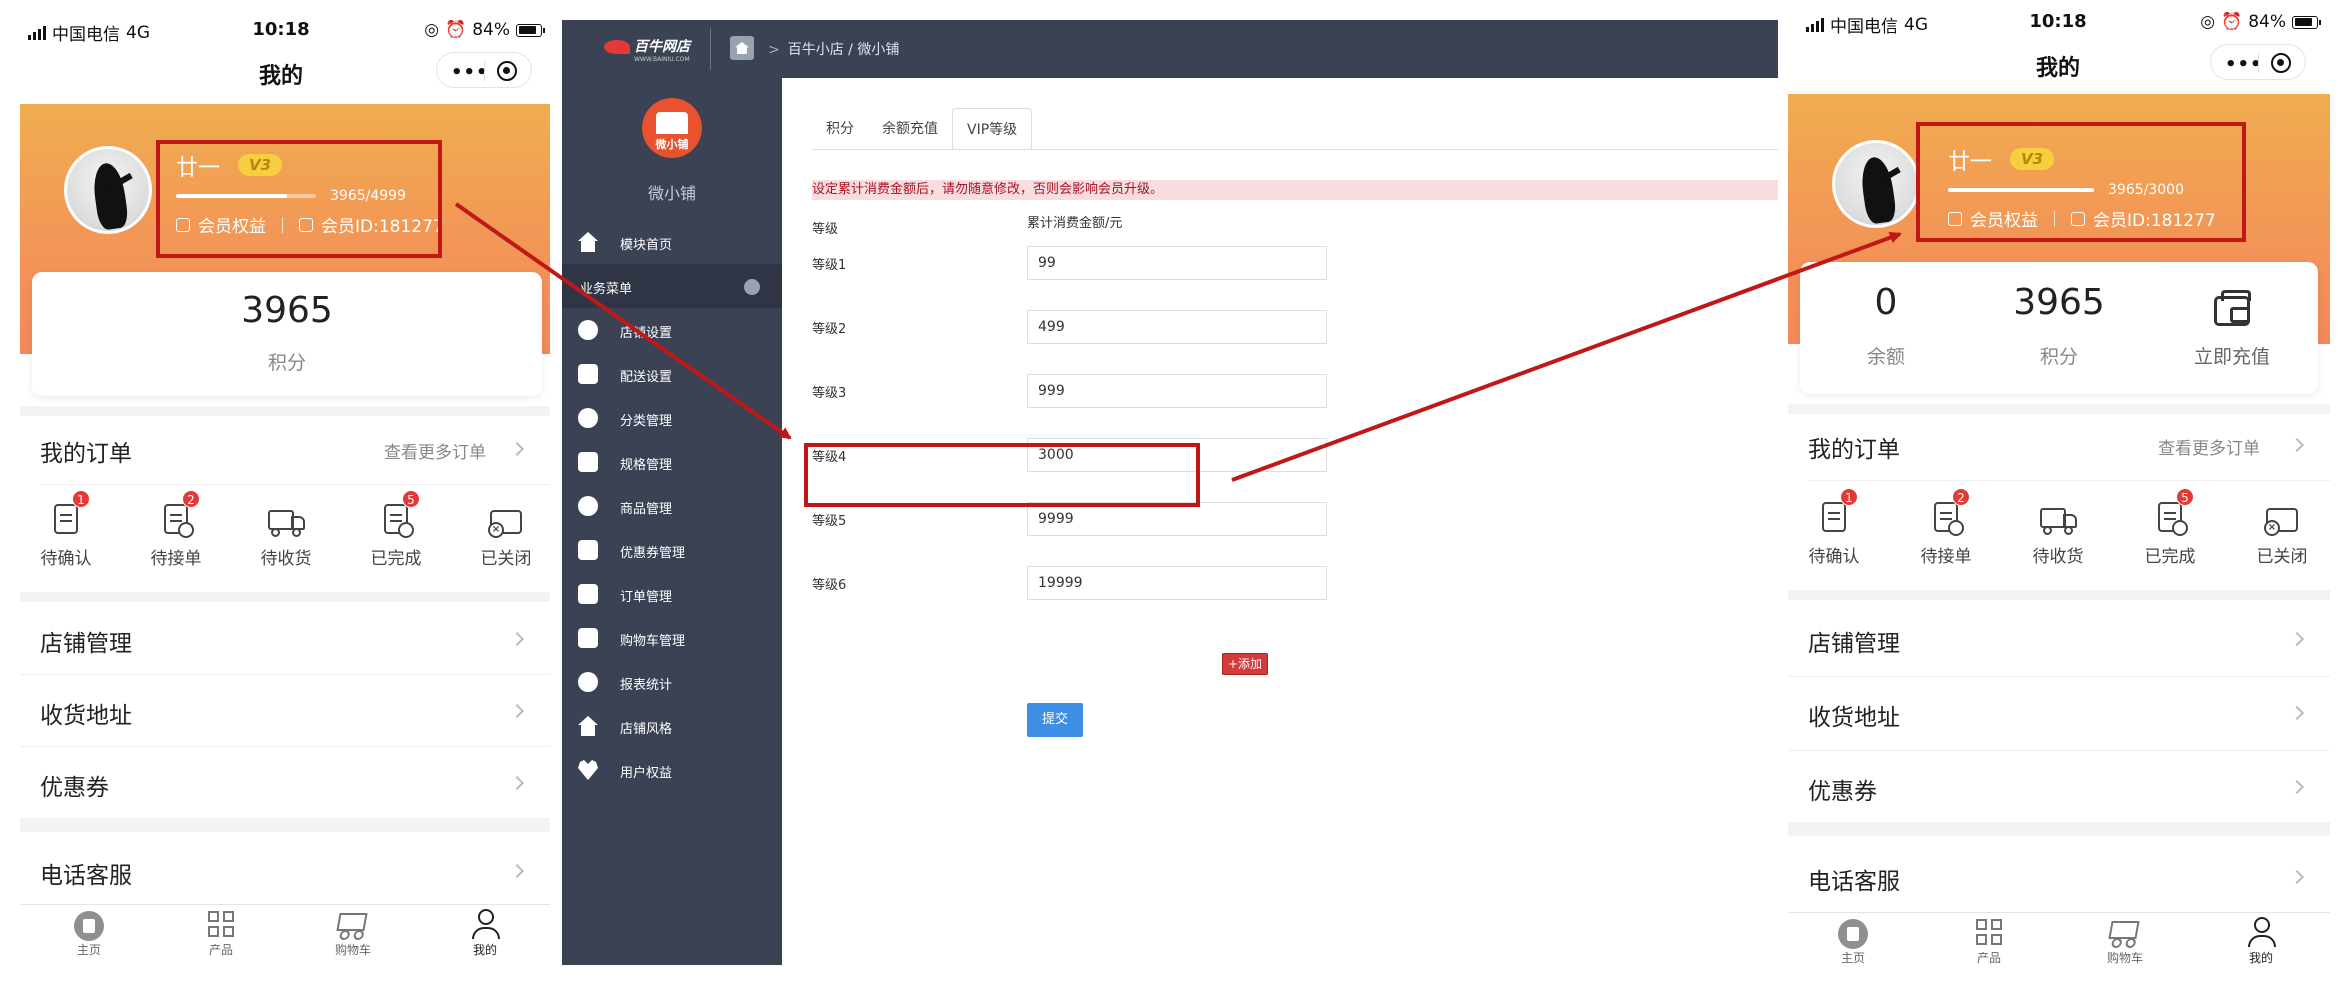 The width and height of the screenshot is (2338, 982). What do you see at coordinates (992, 129) in the screenshot?
I see `tab-vip-level: VIP等级` at bounding box center [992, 129].